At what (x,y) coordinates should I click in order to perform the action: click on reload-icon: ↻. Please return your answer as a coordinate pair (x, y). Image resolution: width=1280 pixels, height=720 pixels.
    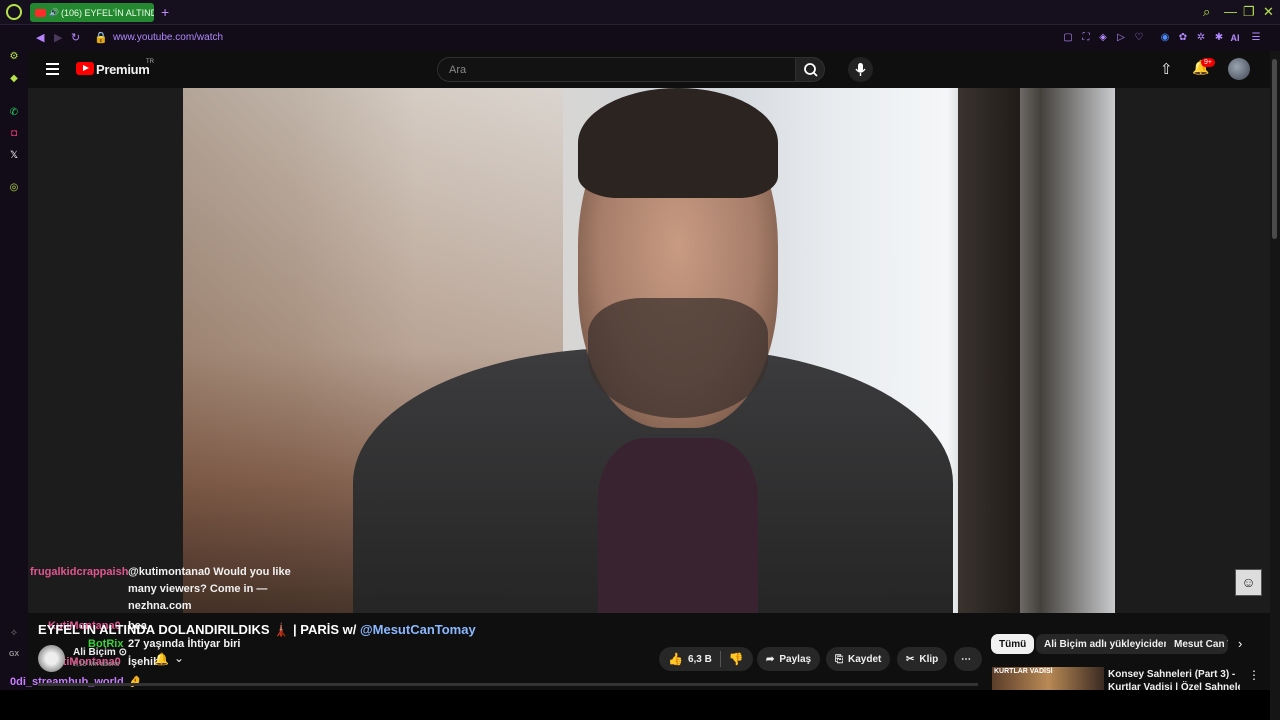
    Looking at the image, I should click on (75, 37).